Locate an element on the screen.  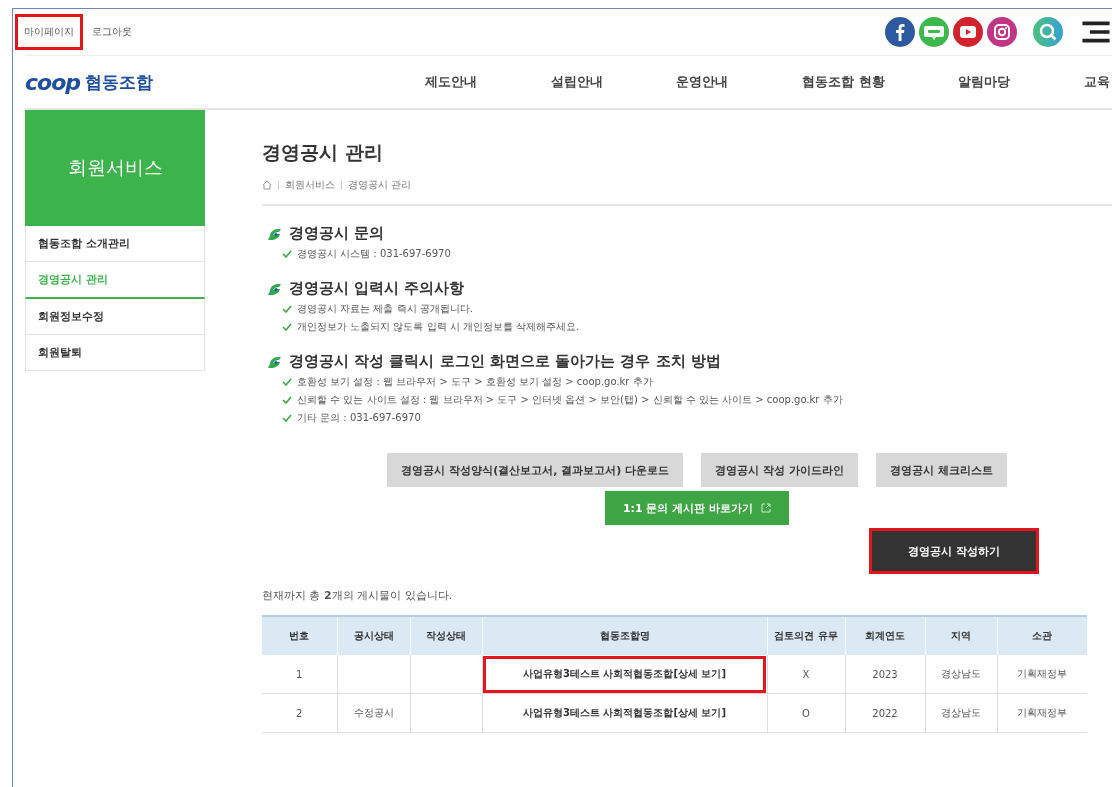
youtube-icon is located at coordinates (968, 32).